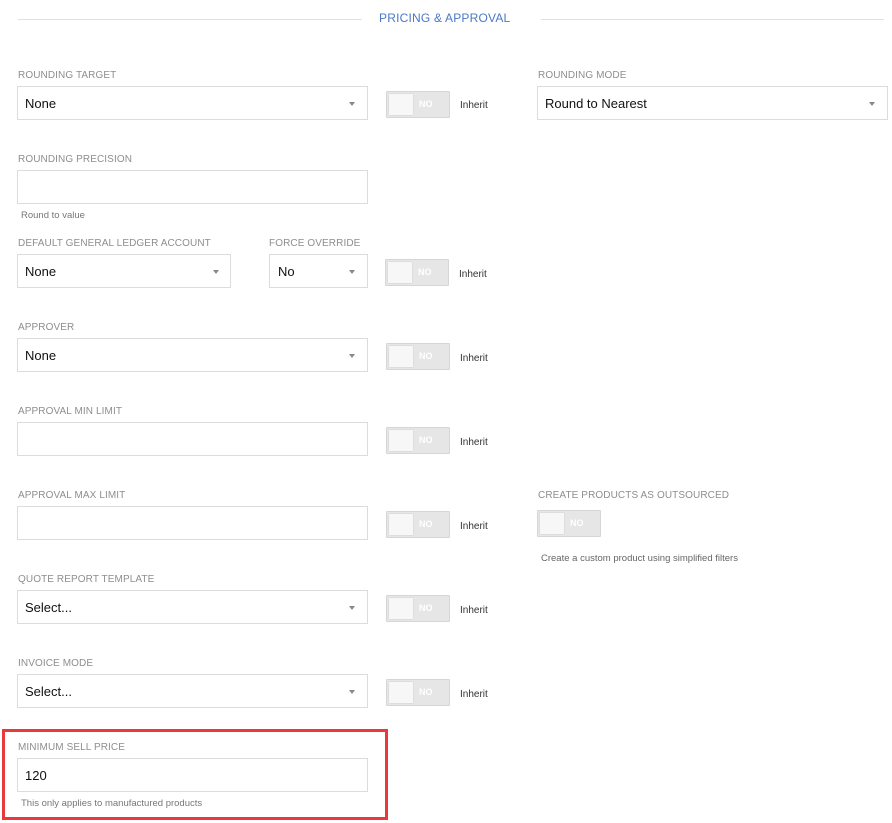 This screenshot has width=892, height=823. What do you see at coordinates (86, 579) in the screenshot?
I see `quote-template-label: QUOTE REPORT TEMPLATE` at bounding box center [86, 579].